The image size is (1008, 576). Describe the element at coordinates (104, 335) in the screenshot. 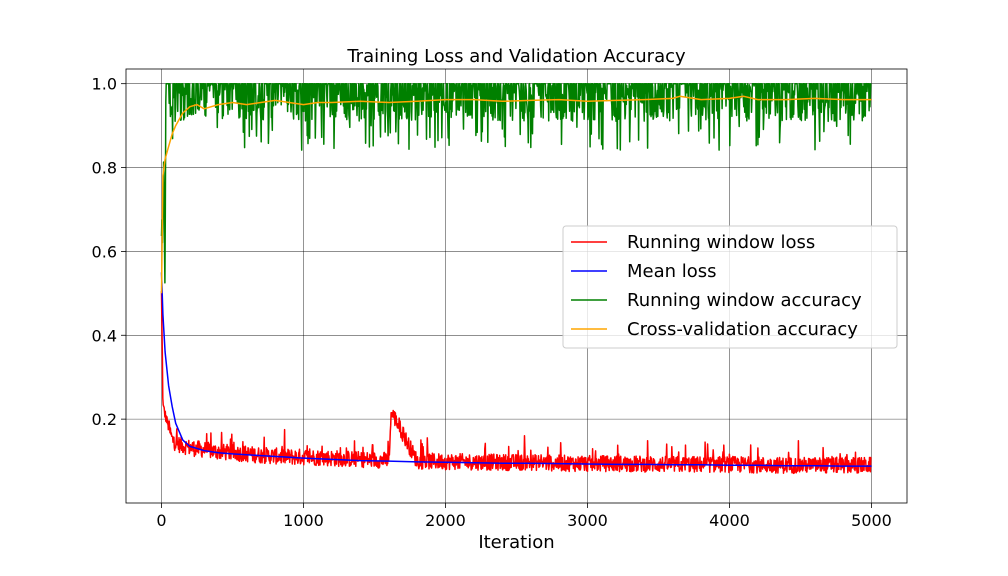

I see `y-tick-label: 0.4` at that location.